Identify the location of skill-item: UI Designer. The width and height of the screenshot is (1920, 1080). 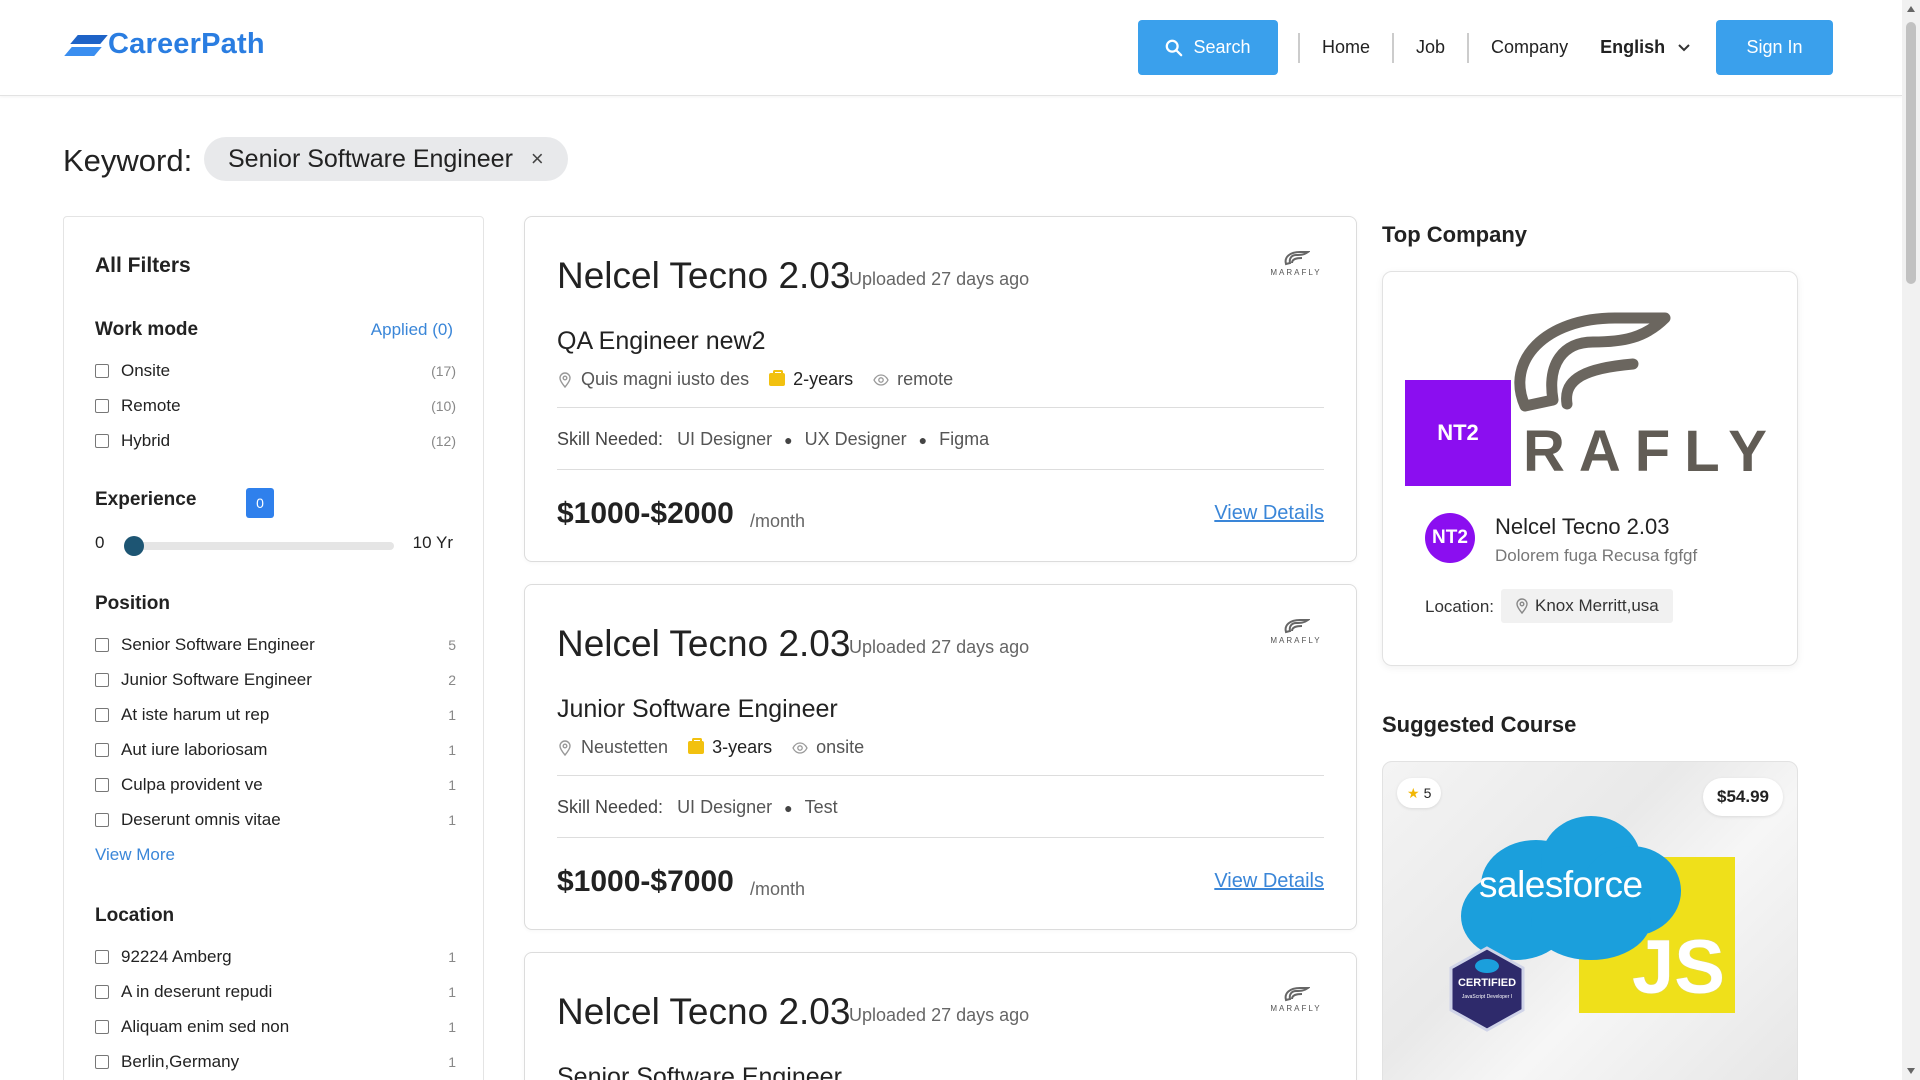
(725, 439).